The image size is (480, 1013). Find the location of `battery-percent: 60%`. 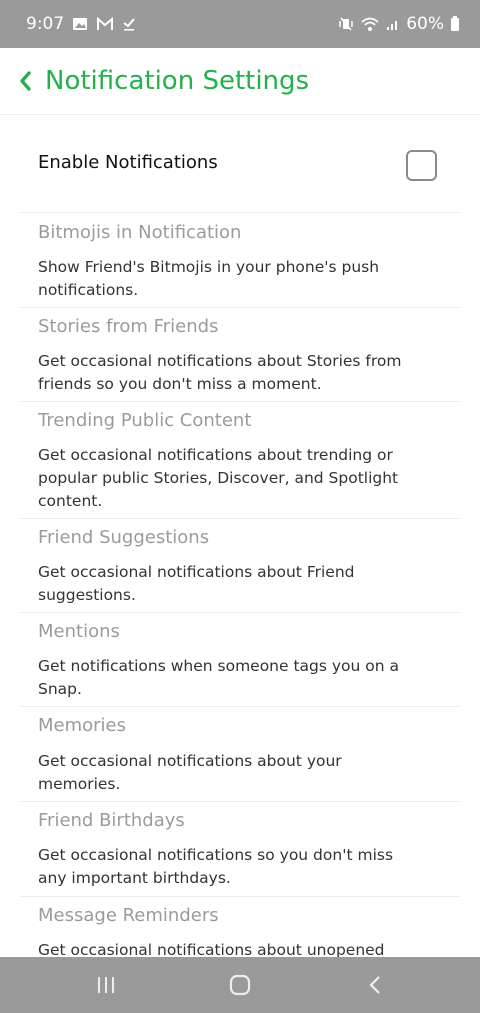

battery-percent: 60% is located at coordinates (425, 24).